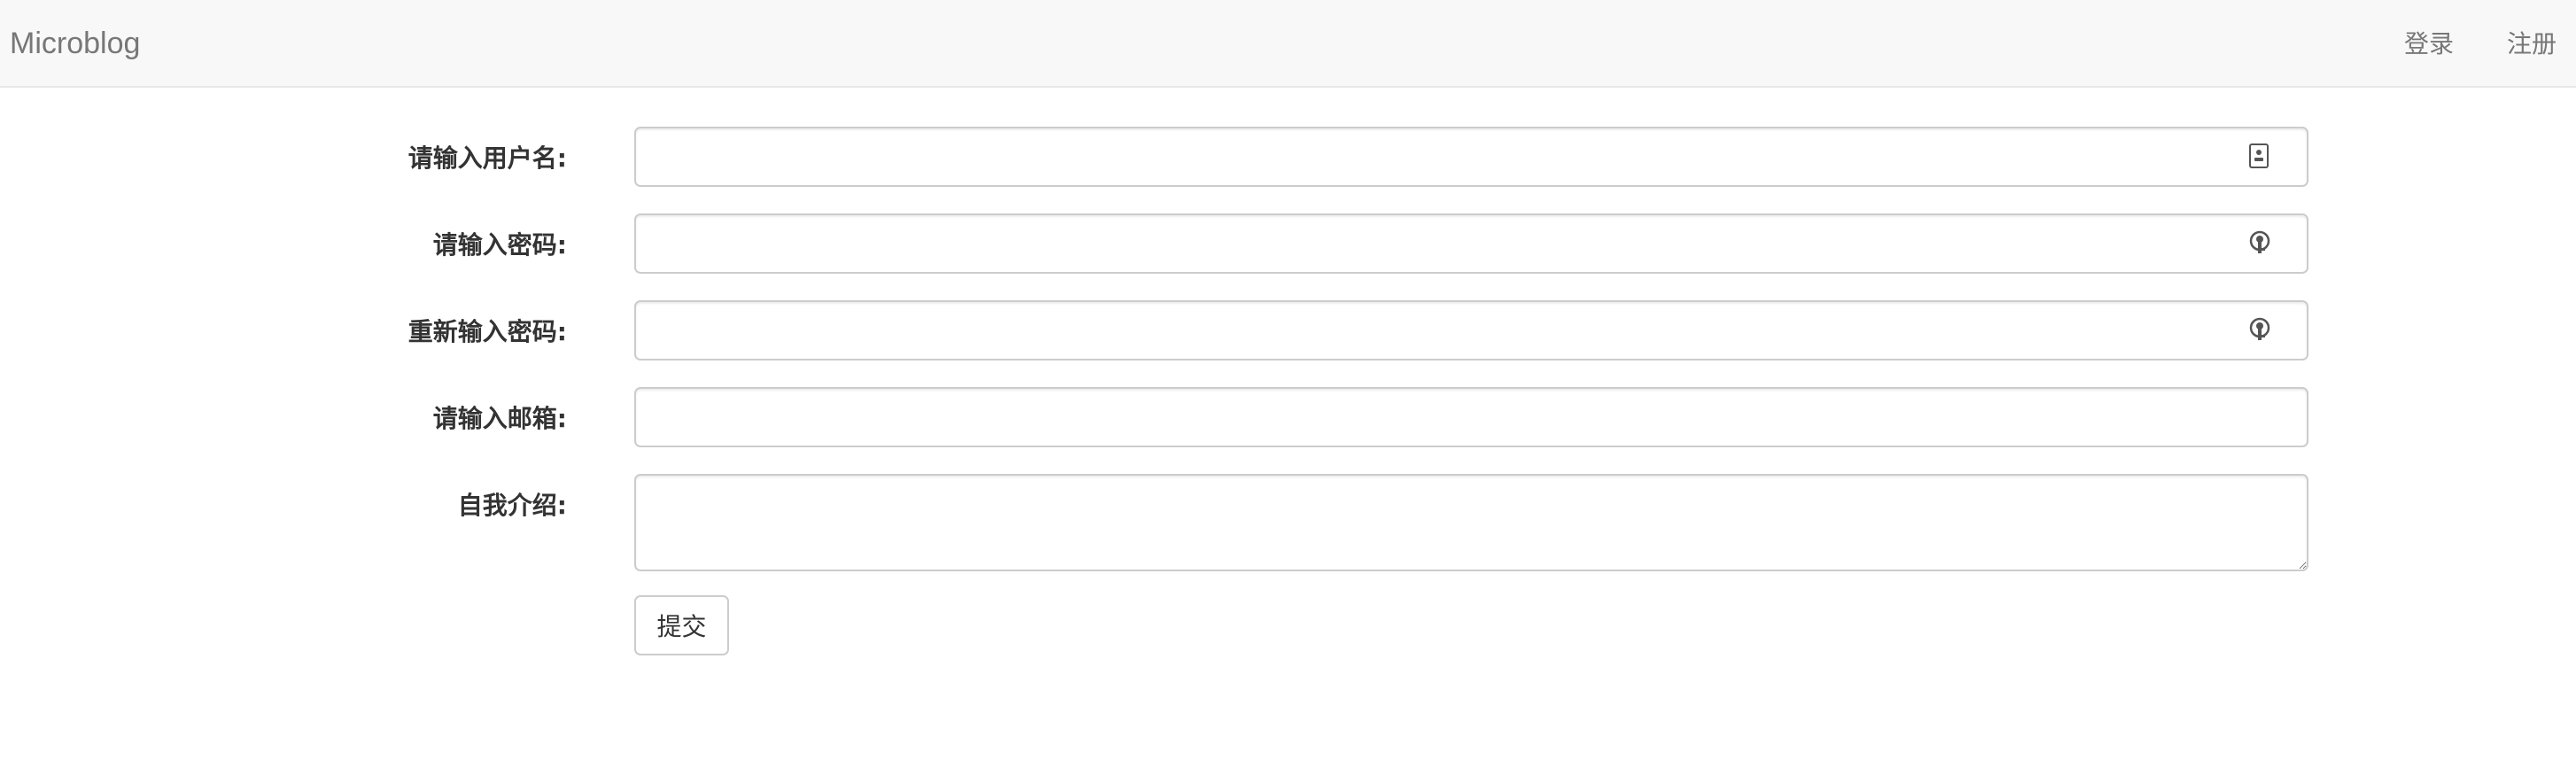 This screenshot has height=783, width=2576. I want to click on about-label: 自我介绍:, so click(512, 506).